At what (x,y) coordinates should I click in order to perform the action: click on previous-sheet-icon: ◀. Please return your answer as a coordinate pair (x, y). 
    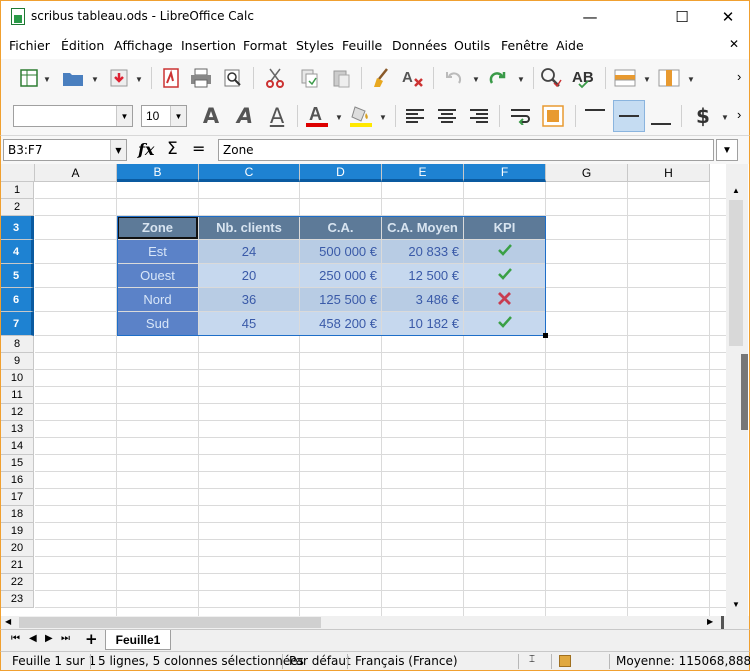
    Looking at the image, I should click on (33, 638).